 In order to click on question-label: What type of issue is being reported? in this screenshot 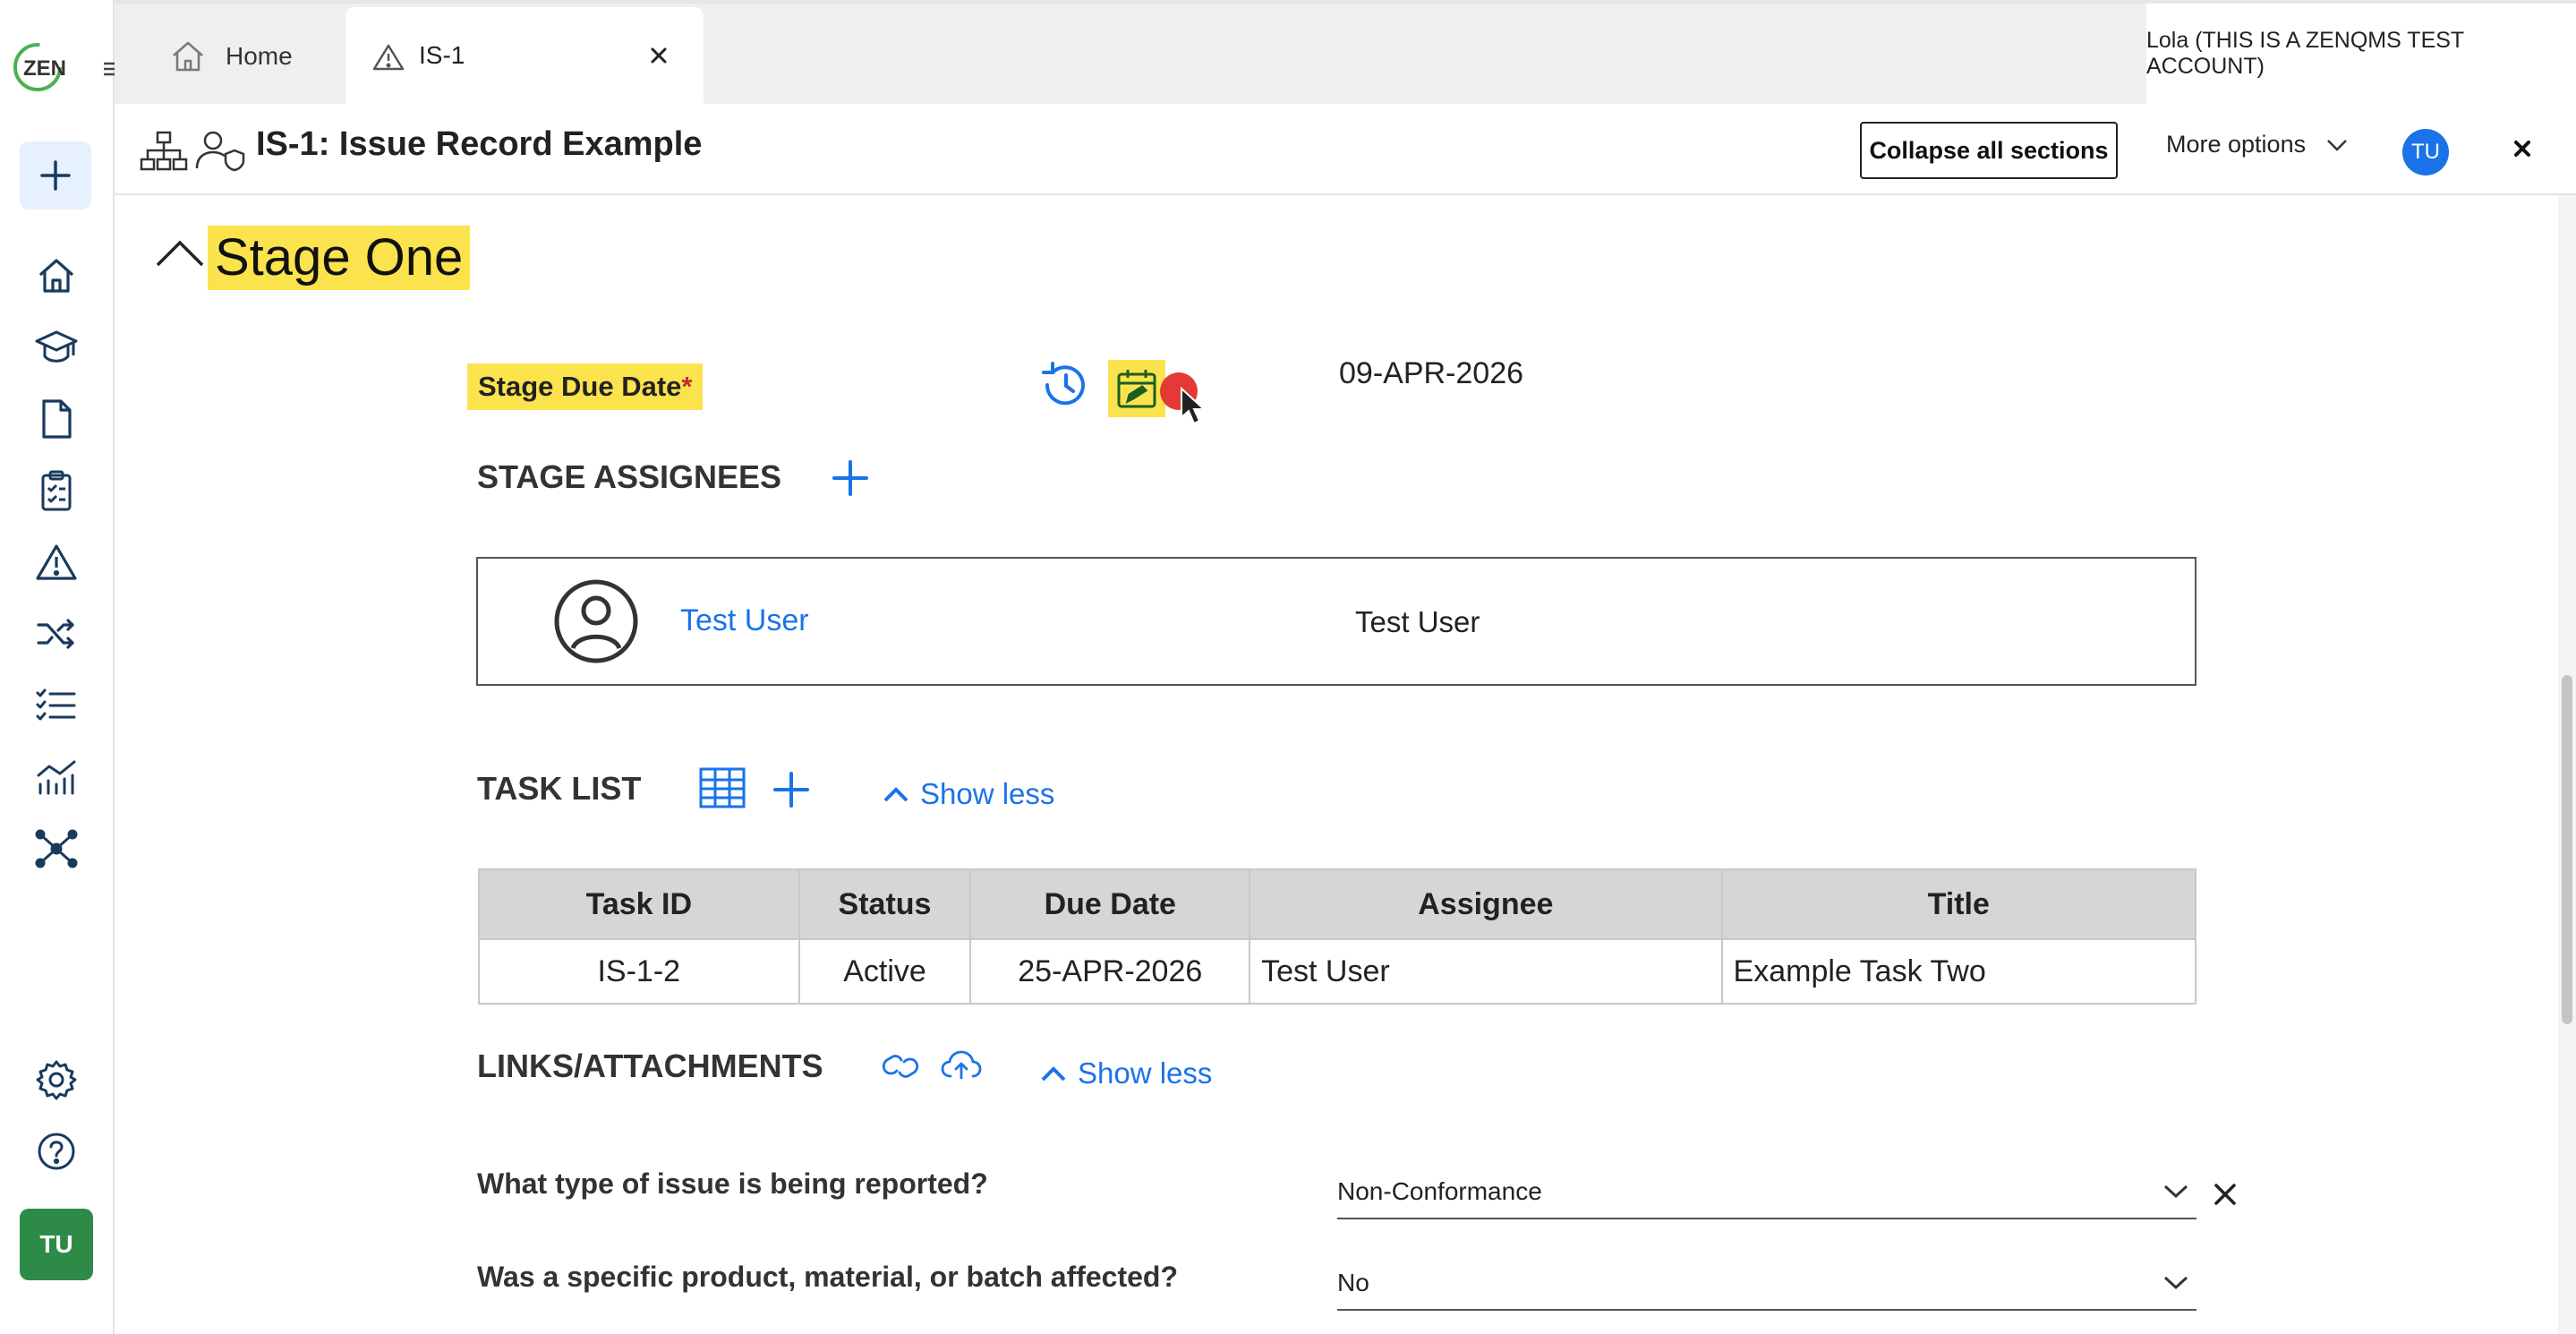, I will do `click(732, 1183)`.